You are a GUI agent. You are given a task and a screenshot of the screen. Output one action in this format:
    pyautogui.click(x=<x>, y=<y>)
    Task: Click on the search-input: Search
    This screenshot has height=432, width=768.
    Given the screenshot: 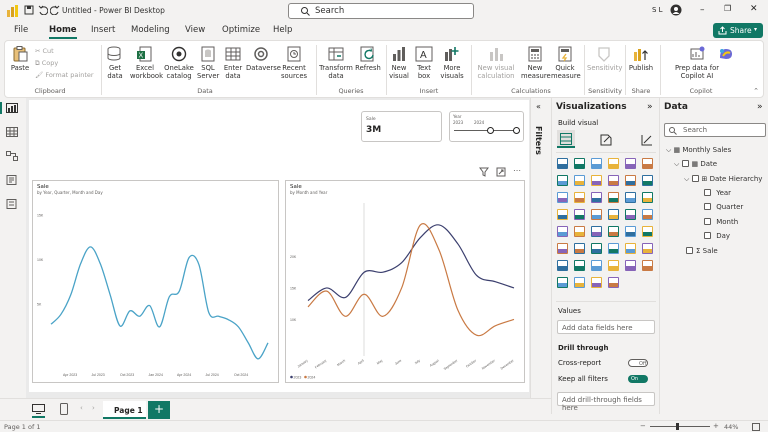 What is the action you would take?
    pyautogui.click(x=381, y=11)
    